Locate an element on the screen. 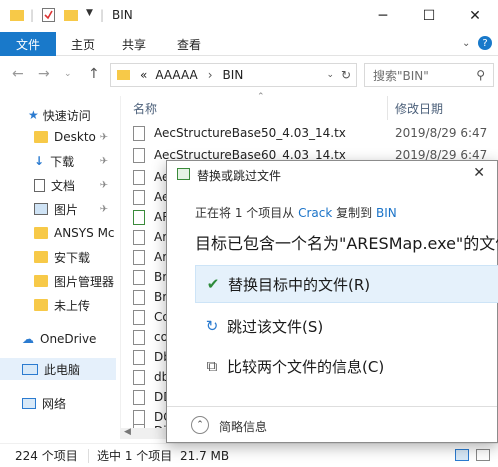 This screenshot has height=467, width=498. address-bar: « AAAAA › BIN ⌄ ↻ is located at coordinates (233, 75).